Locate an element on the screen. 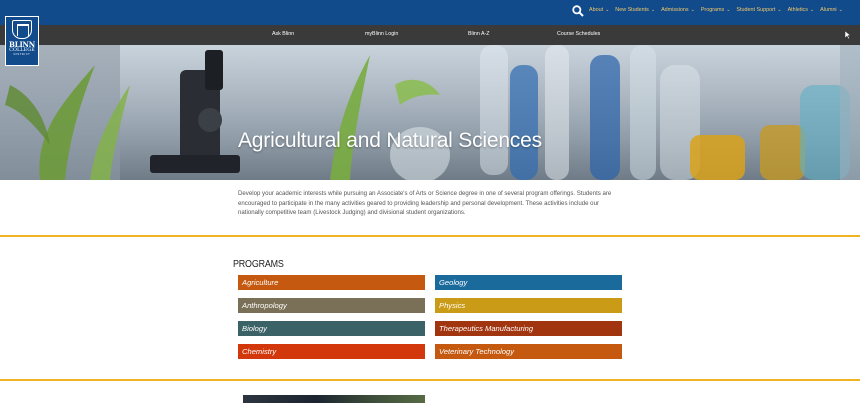  menu-item-alumni: Alumni ⌄ is located at coordinates (831, 10).